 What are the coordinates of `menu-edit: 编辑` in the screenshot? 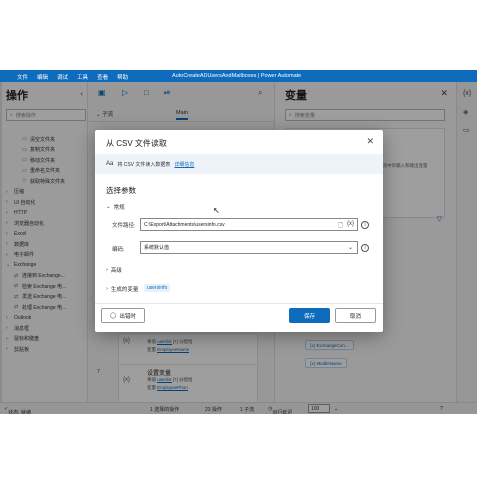 It's located at (42, 77).